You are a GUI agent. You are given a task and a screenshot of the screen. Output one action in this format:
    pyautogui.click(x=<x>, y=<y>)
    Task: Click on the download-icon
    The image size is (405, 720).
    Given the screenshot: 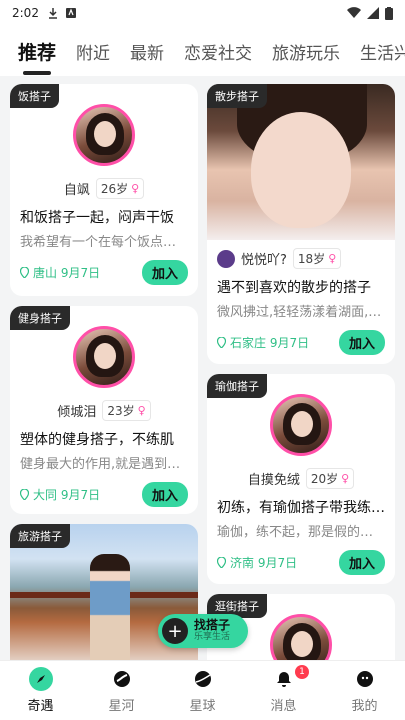 What is the action you would take?
    pyautogui.click(x=52, y=13)
    